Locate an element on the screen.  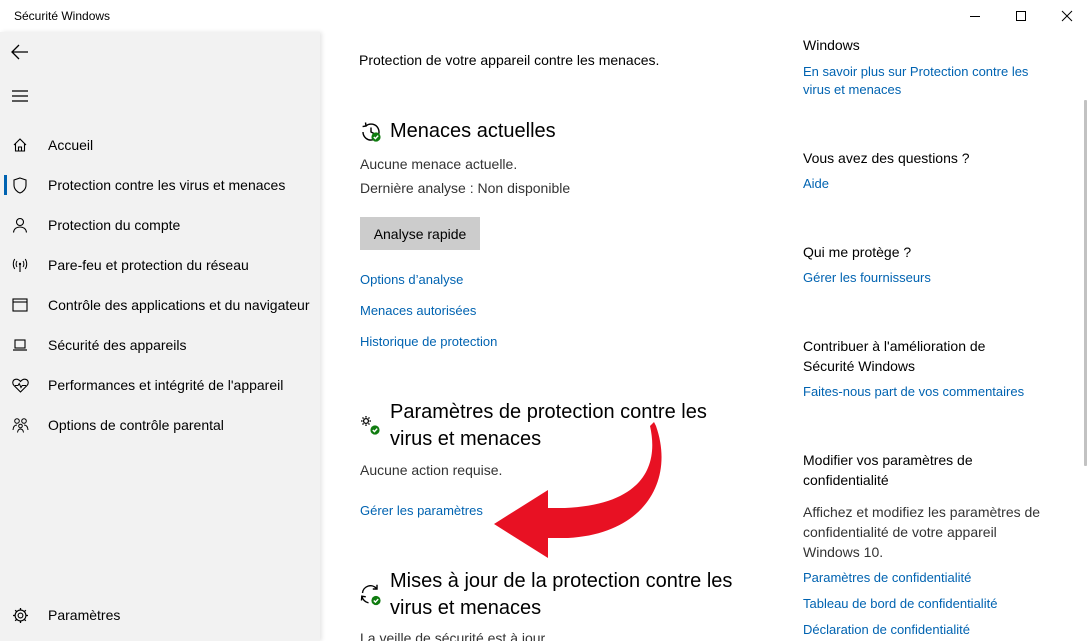
close-button is located at coordinates (1067, 16).